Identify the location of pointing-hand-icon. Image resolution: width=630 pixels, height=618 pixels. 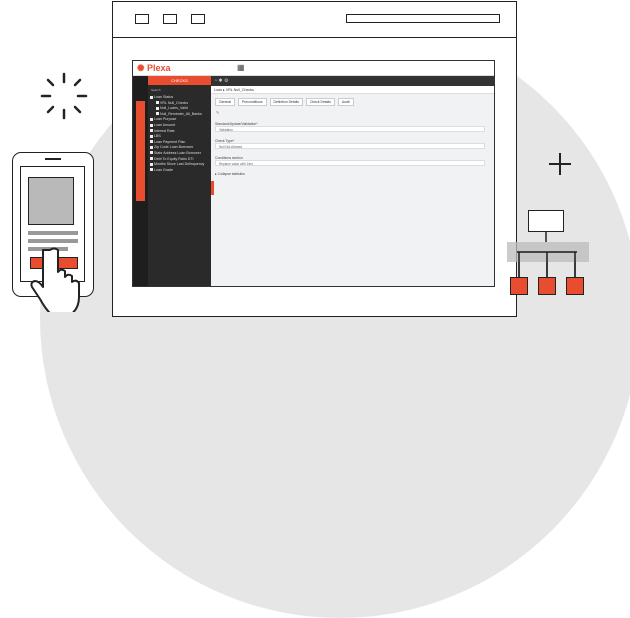
(55, 279).